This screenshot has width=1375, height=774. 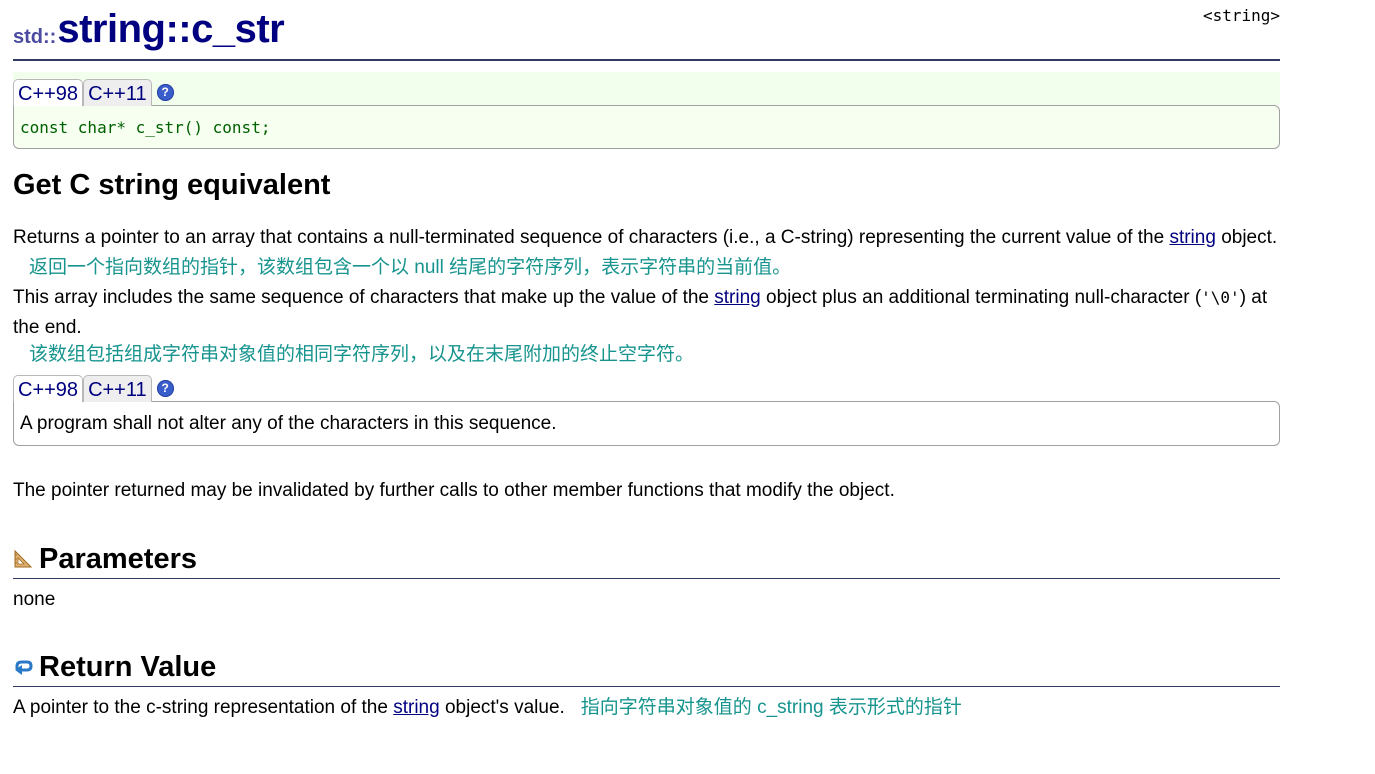 What do you see at coordinates (646, 30) in the screenshot?
I see `title-row: std:: string::c_str` at bounding box center [646, 30].